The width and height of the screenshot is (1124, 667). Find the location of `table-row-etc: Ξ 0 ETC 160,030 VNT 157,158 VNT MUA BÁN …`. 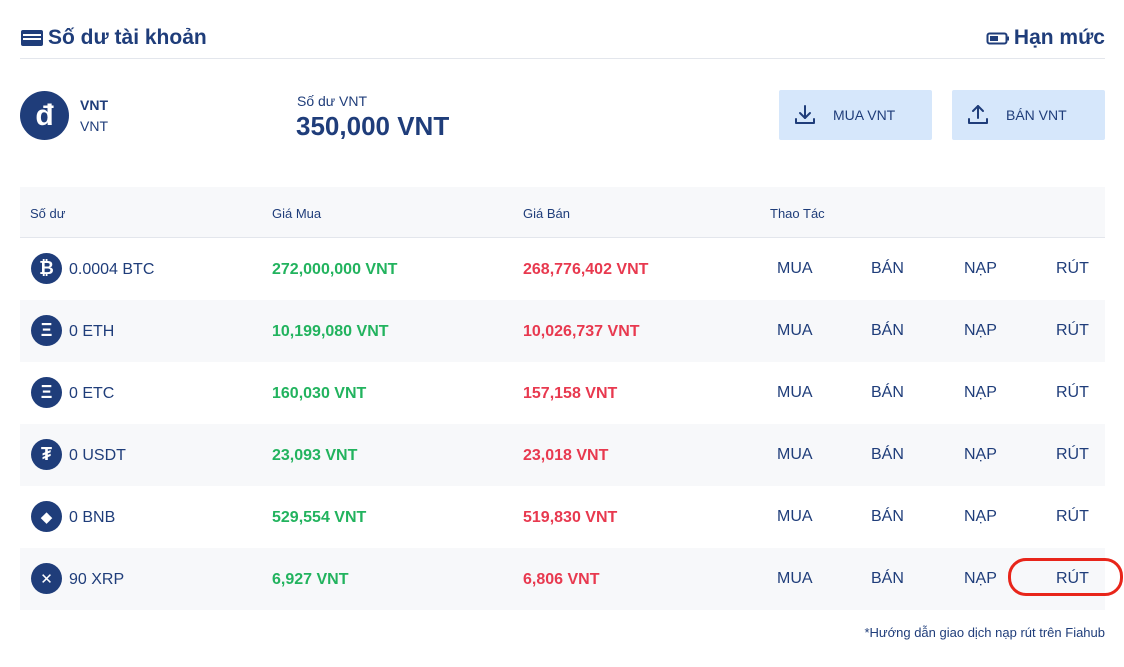

table-row-etc: Ξ 0 ETC 160,030 VNT 157,158 VNT MUA BÁN … is located at coordinates (562, 393).